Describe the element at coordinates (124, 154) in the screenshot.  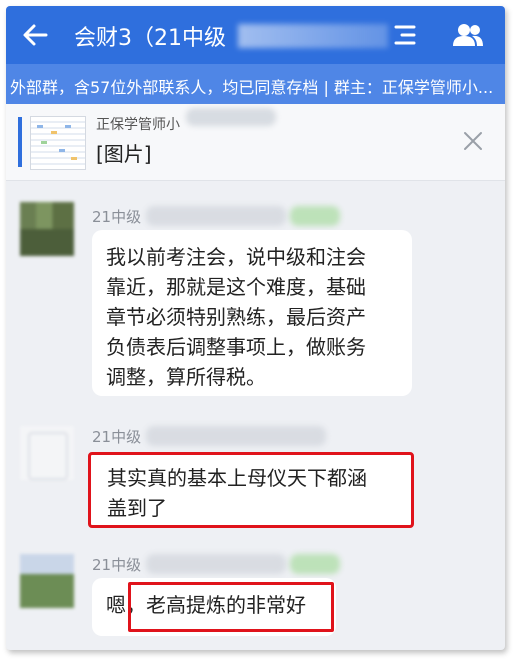
I see `pinned-content: [图片]` at that location.